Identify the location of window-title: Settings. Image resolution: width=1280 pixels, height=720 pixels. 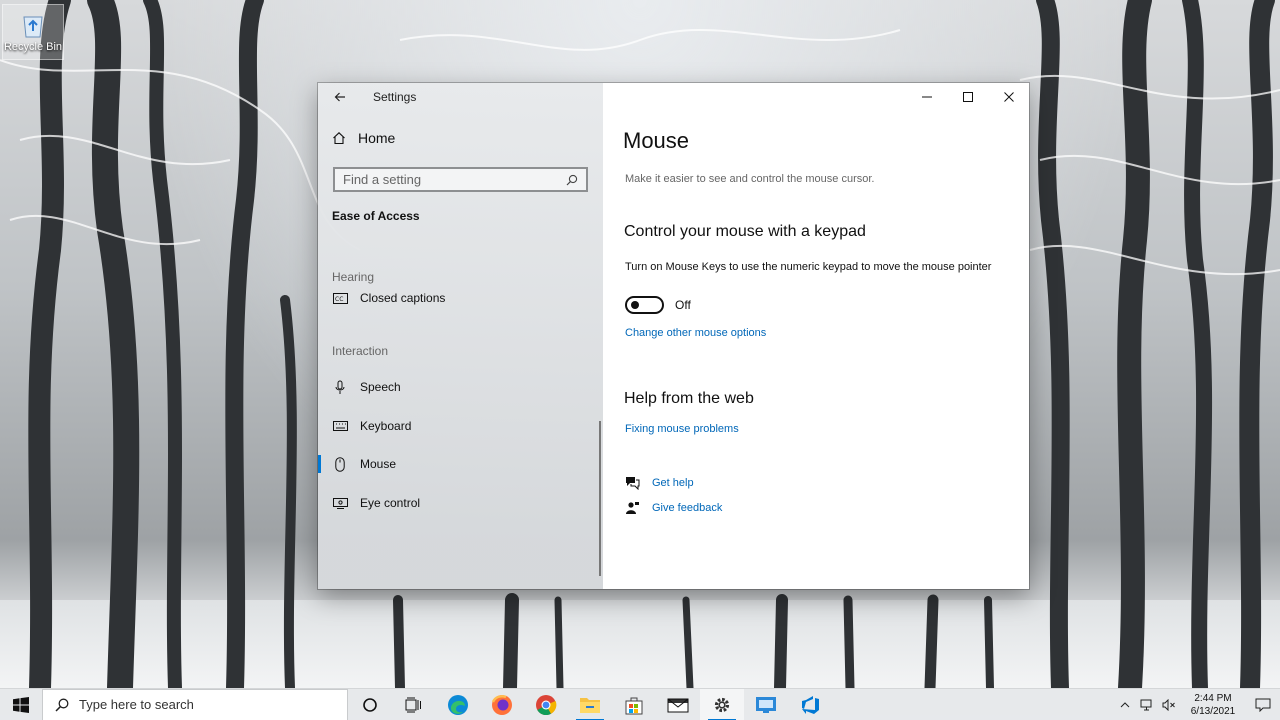
(395, 97).